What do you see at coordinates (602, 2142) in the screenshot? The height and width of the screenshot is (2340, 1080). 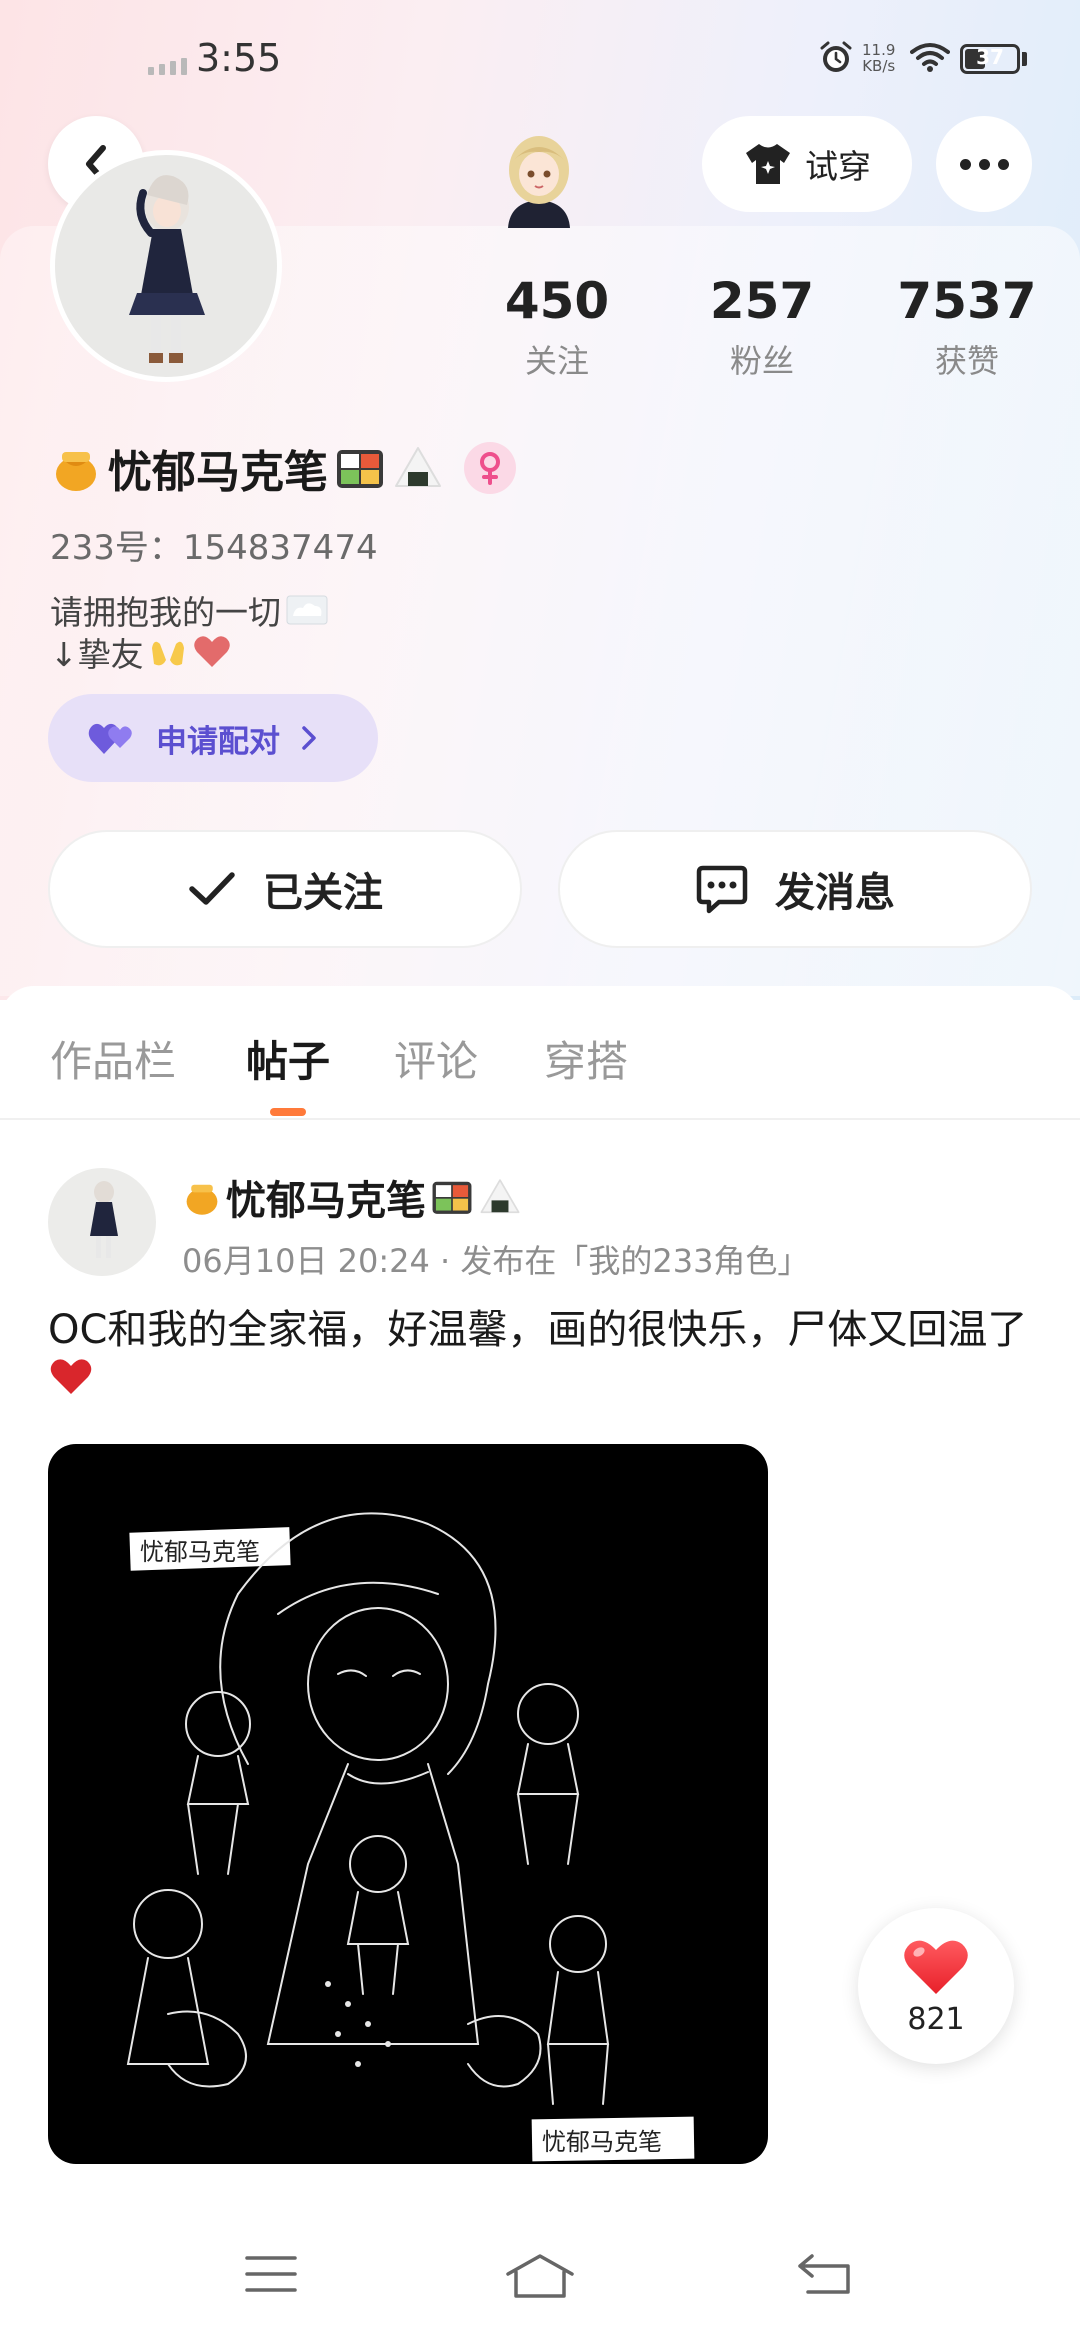 I see `signature-bottom: 忧郁马克笔` at bounding box center [602, 2142].